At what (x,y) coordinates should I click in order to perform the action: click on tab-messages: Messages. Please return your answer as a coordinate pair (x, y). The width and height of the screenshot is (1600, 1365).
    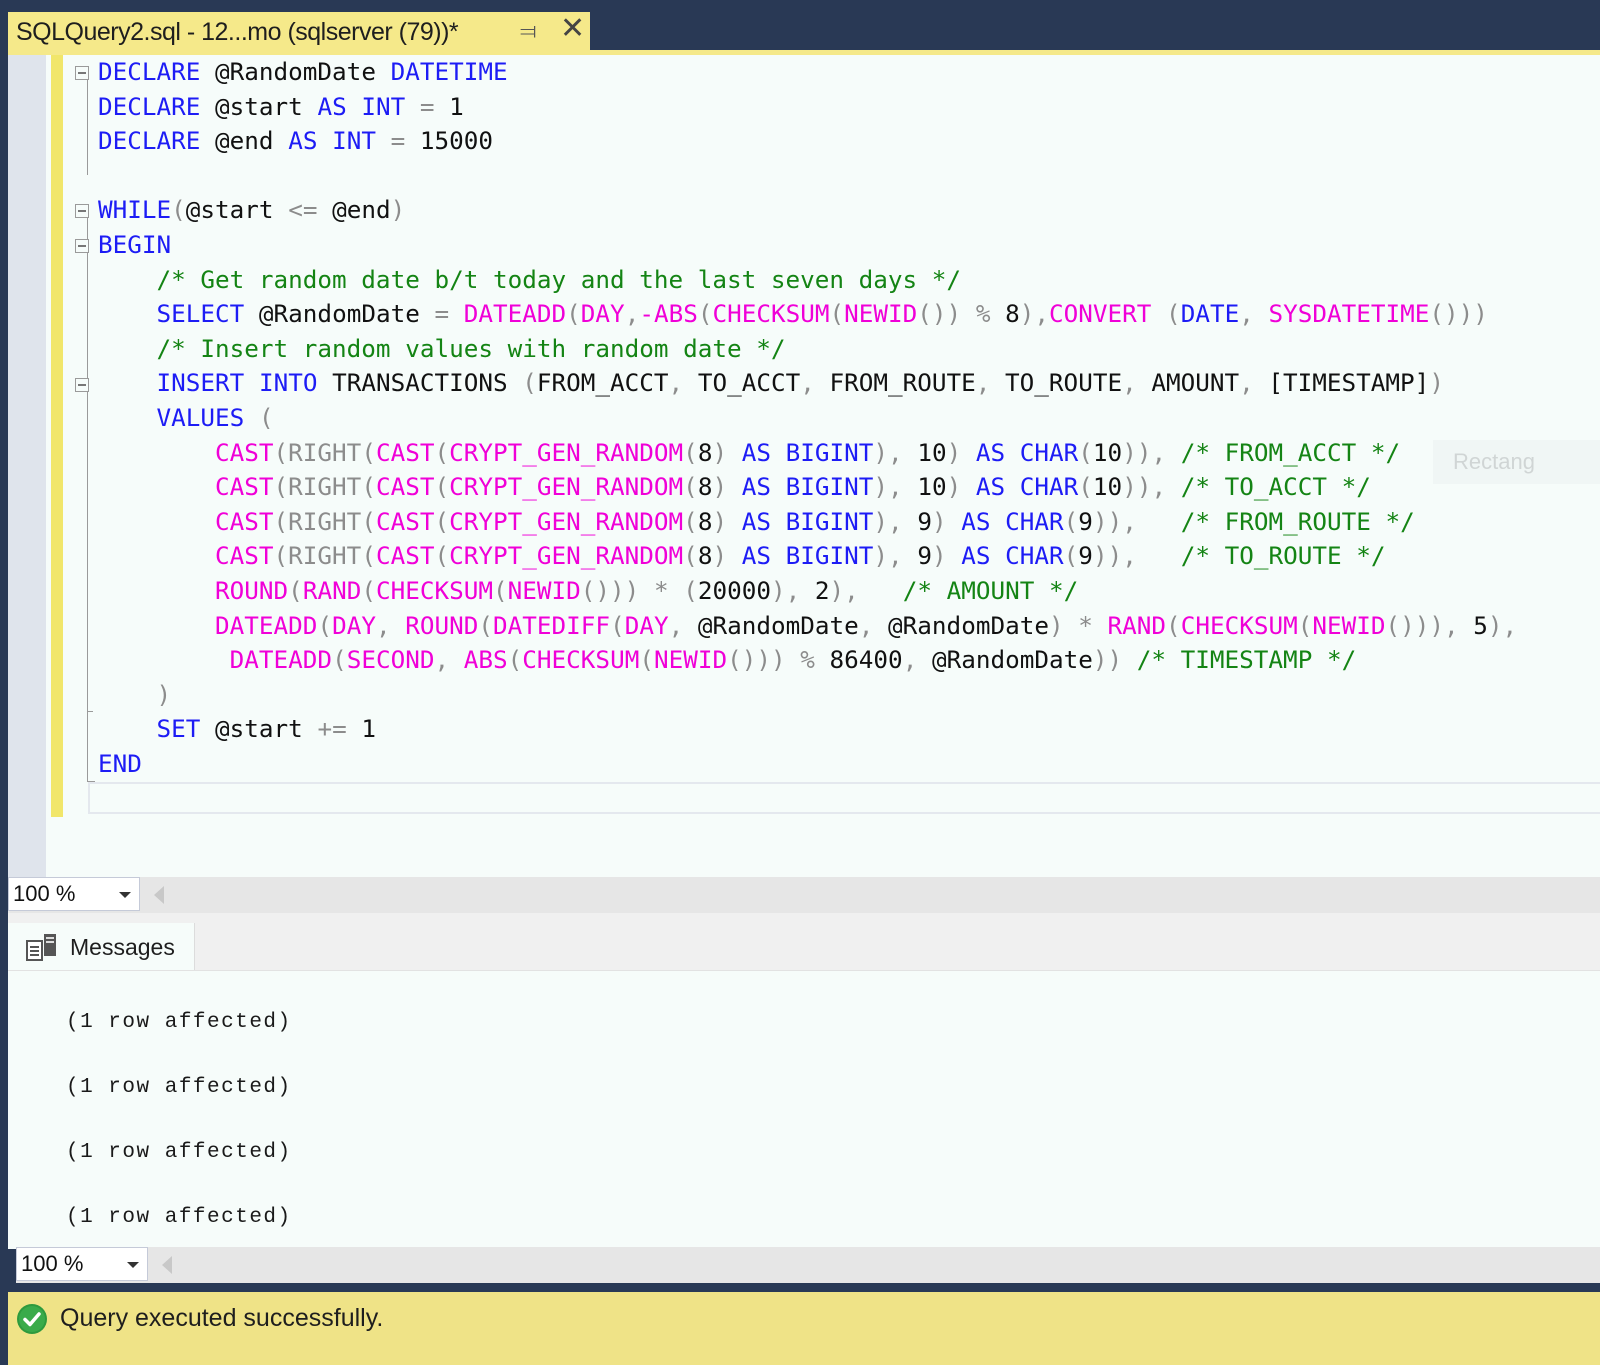
    Looking at the image, I should click on (101, 947).